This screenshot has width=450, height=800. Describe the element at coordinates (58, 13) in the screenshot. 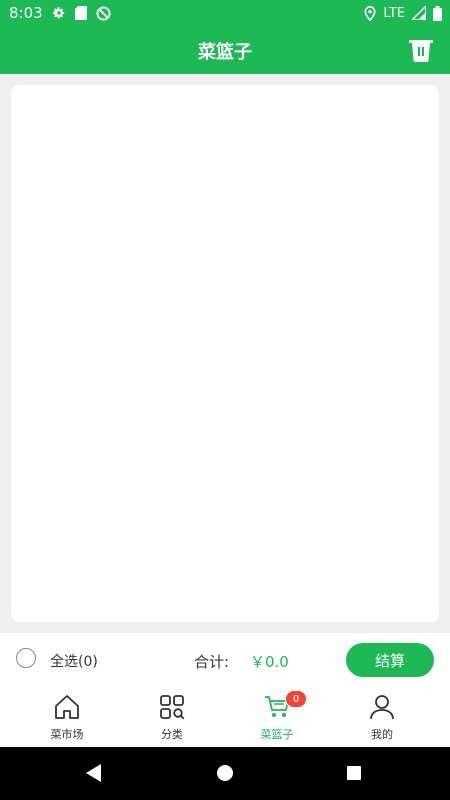

I see `gear-icon` at that location.